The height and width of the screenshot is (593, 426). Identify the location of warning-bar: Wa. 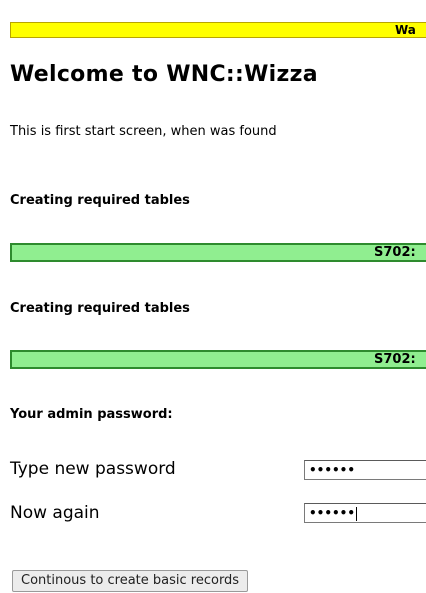
(218, 30).